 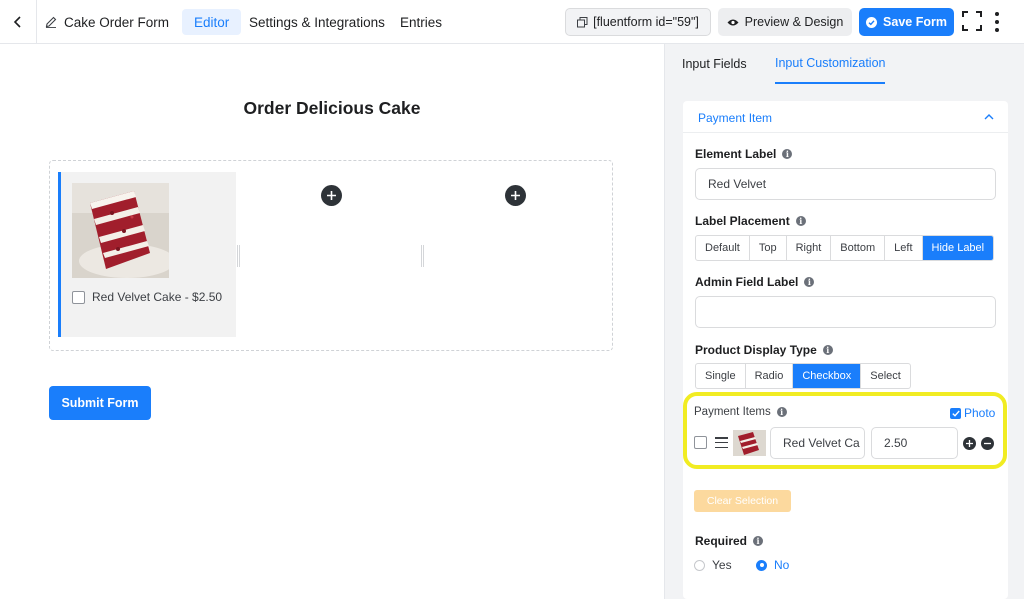 What do you see at coordinates (699, 565) in the screenshot?
I see `radio-unselected-icon` at bounding box center [699, 565].